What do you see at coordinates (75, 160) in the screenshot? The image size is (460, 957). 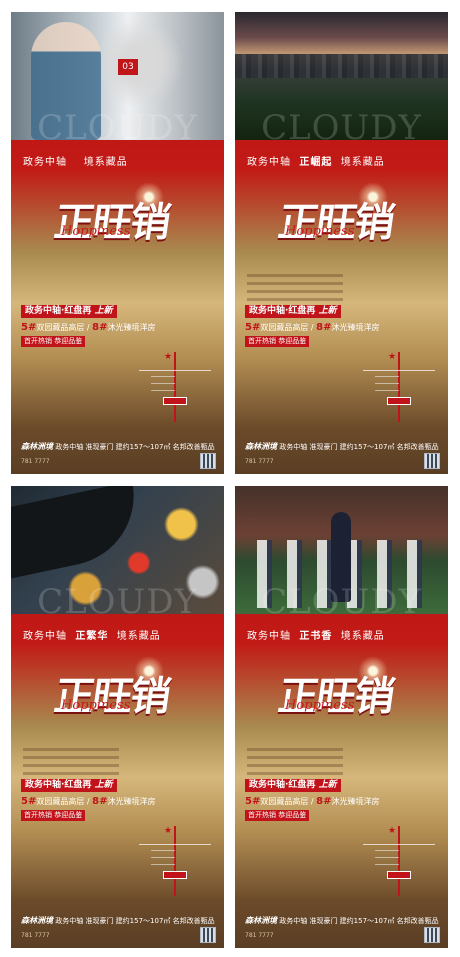 I see `slogan: 政务中轴 境系藏品` at bounding box center [75, 160].